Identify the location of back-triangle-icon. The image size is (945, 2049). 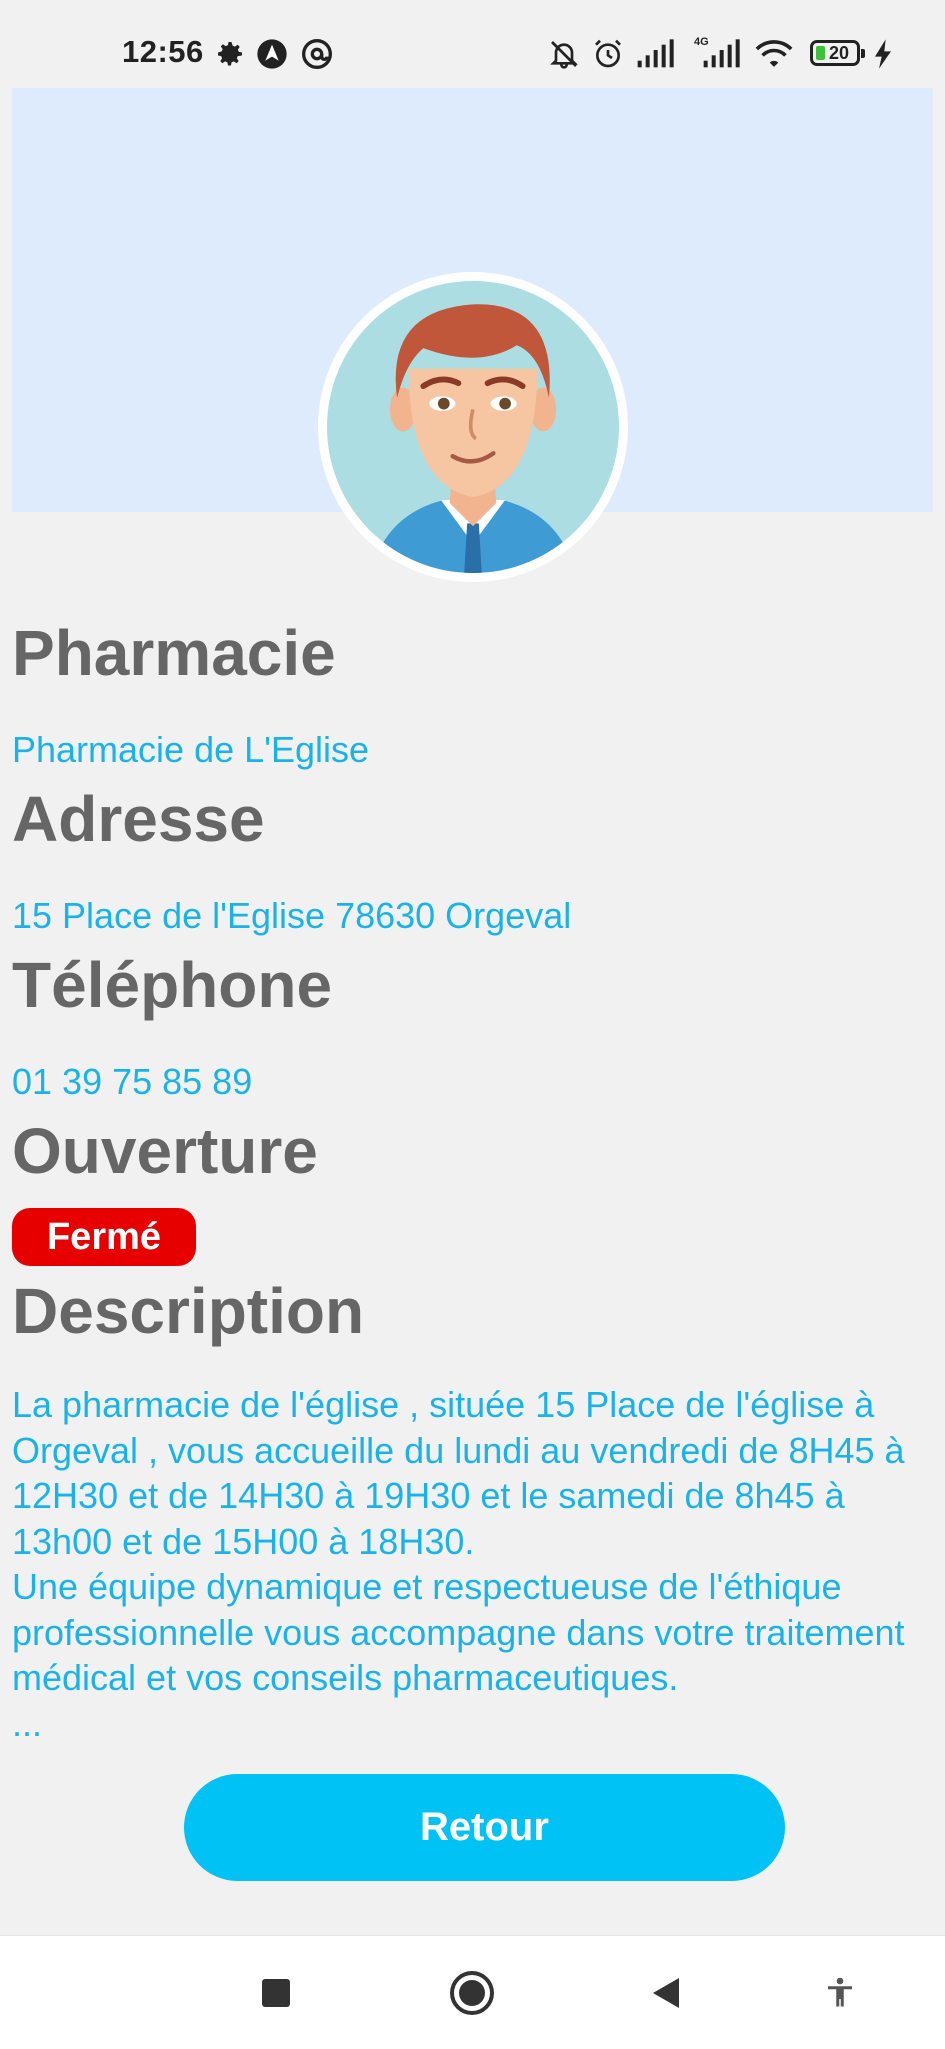
(666, 1993).